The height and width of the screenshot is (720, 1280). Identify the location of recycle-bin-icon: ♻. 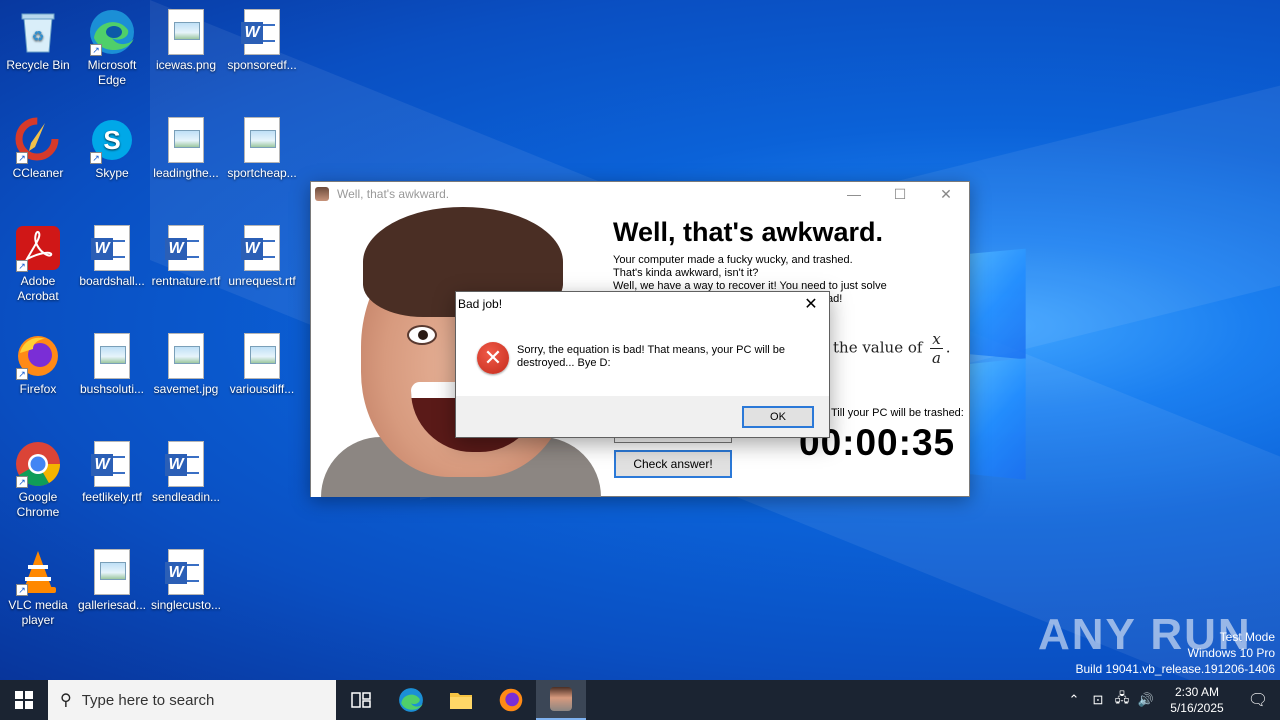
(38, 32).